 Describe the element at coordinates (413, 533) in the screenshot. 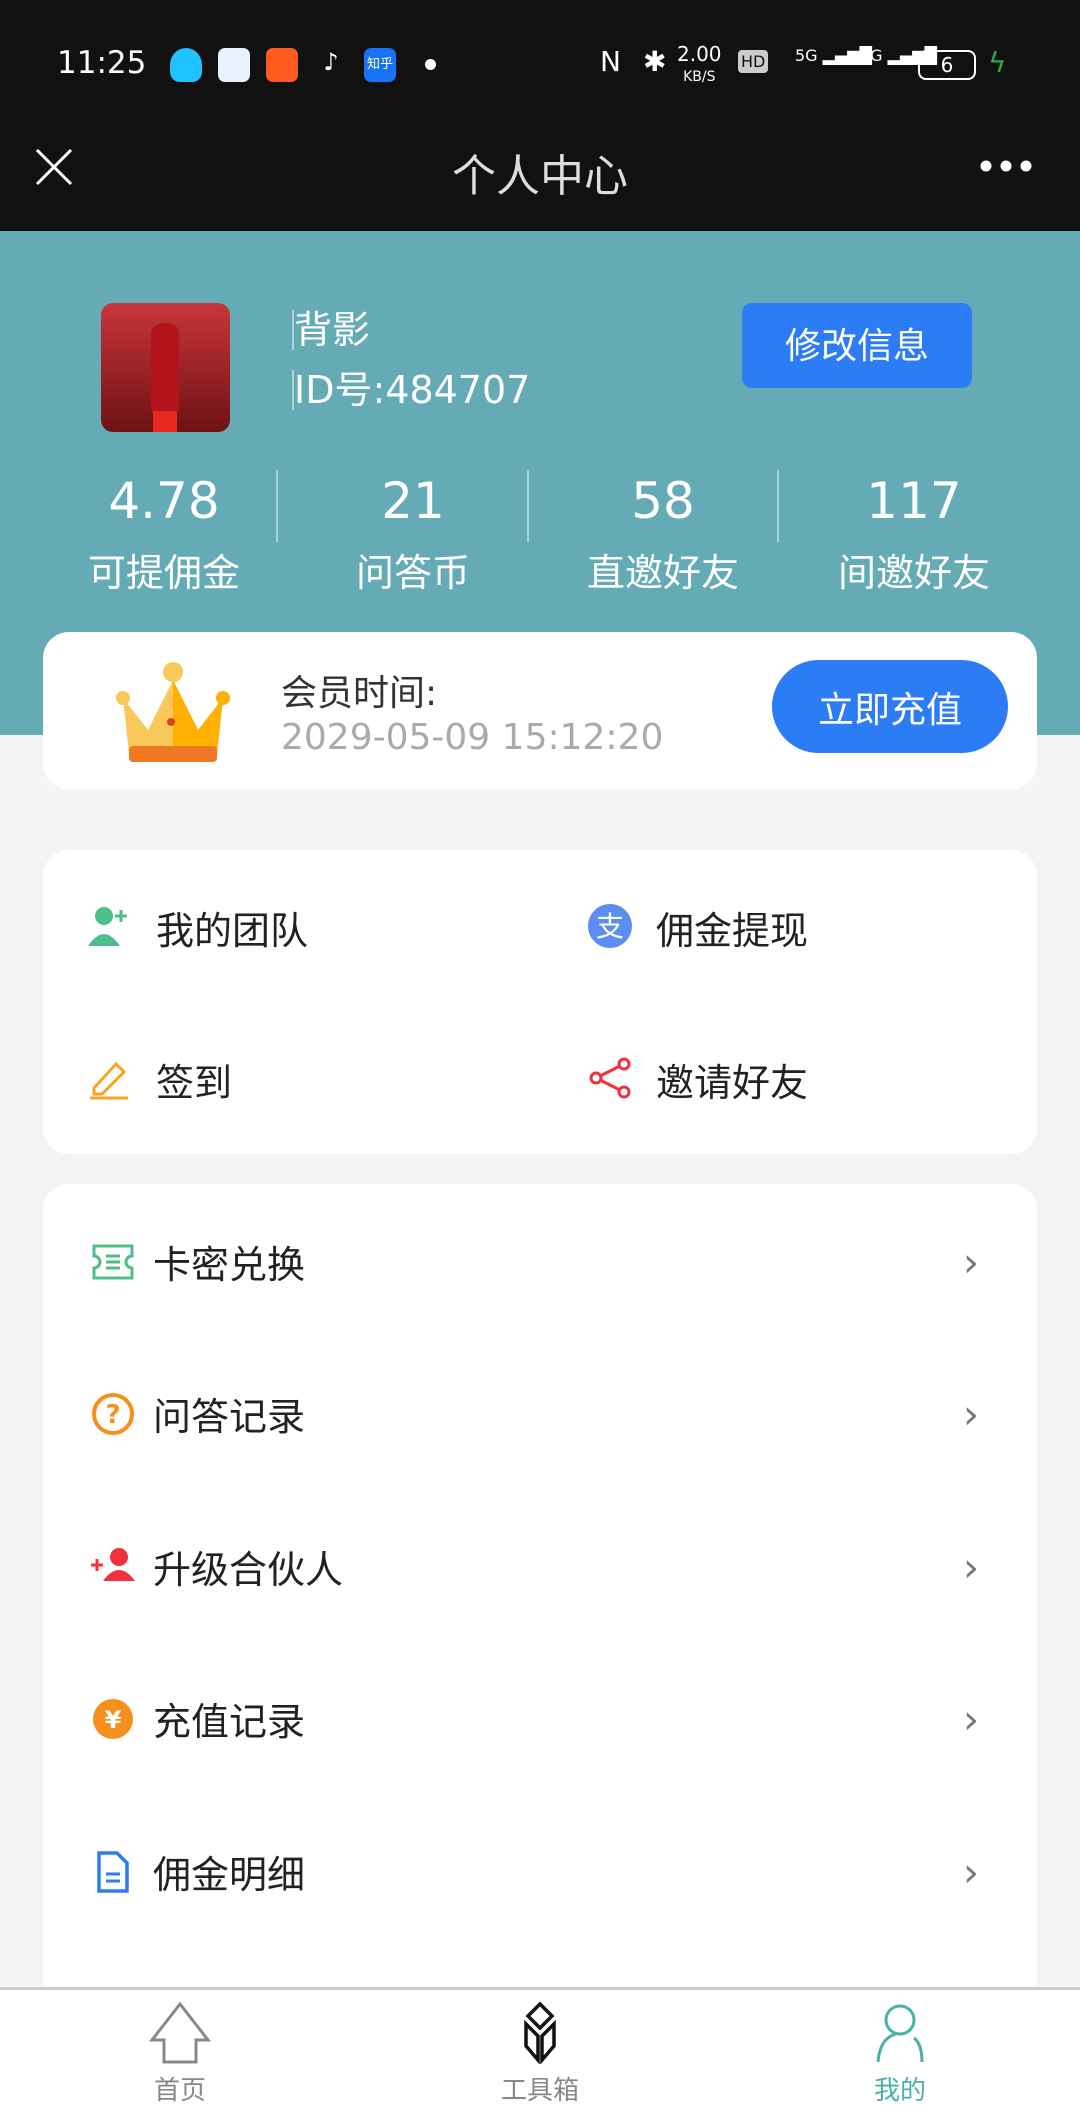

I see `stat-coins: 21 问答币` at that location.